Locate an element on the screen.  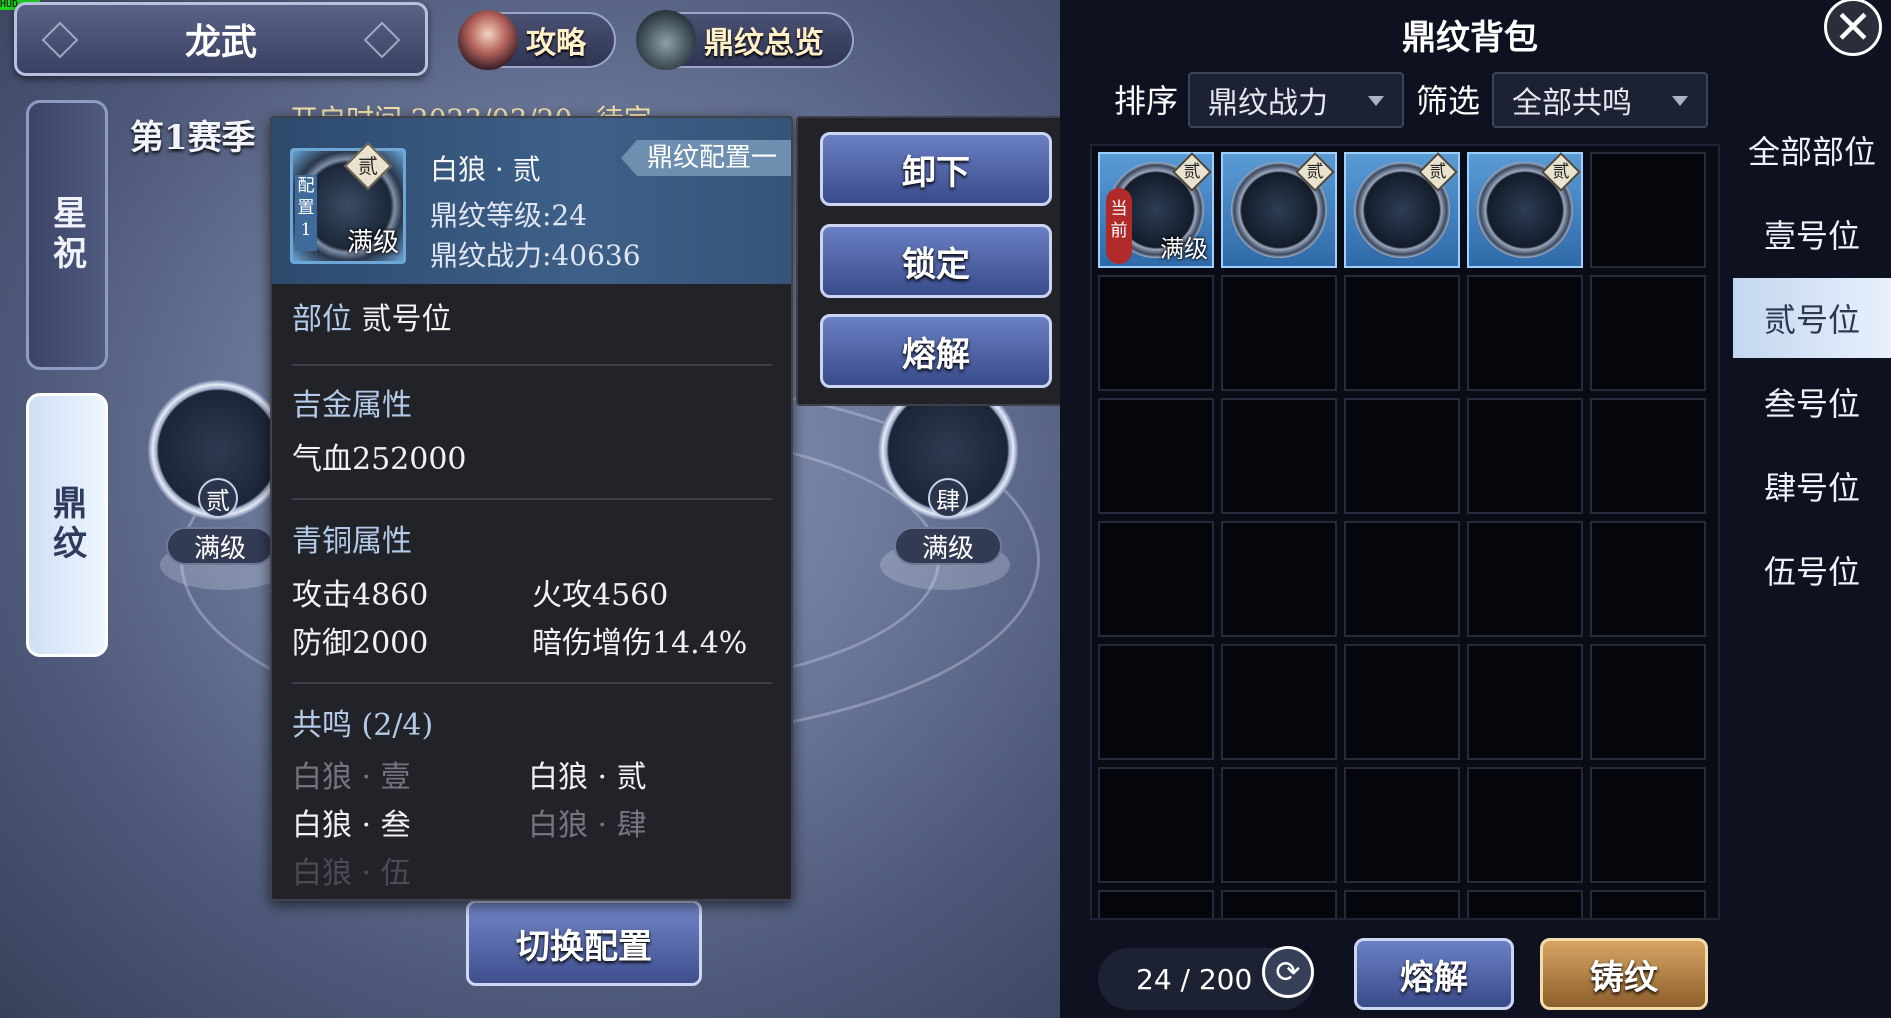
refresh-button: ⟳ is located at coordinates (1288, 972).